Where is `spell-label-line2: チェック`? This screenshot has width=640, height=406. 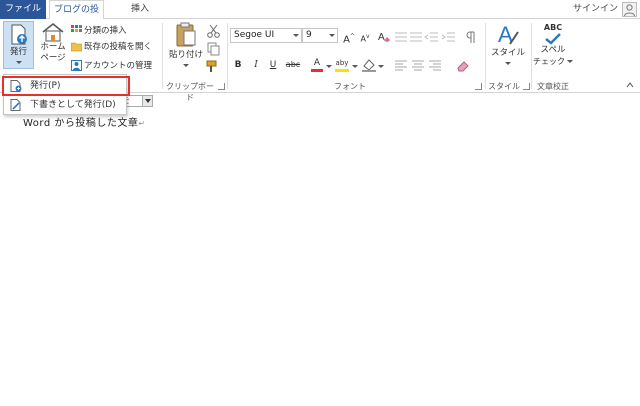
spell-label-line2: チェック is located at coordinates (553, 61).